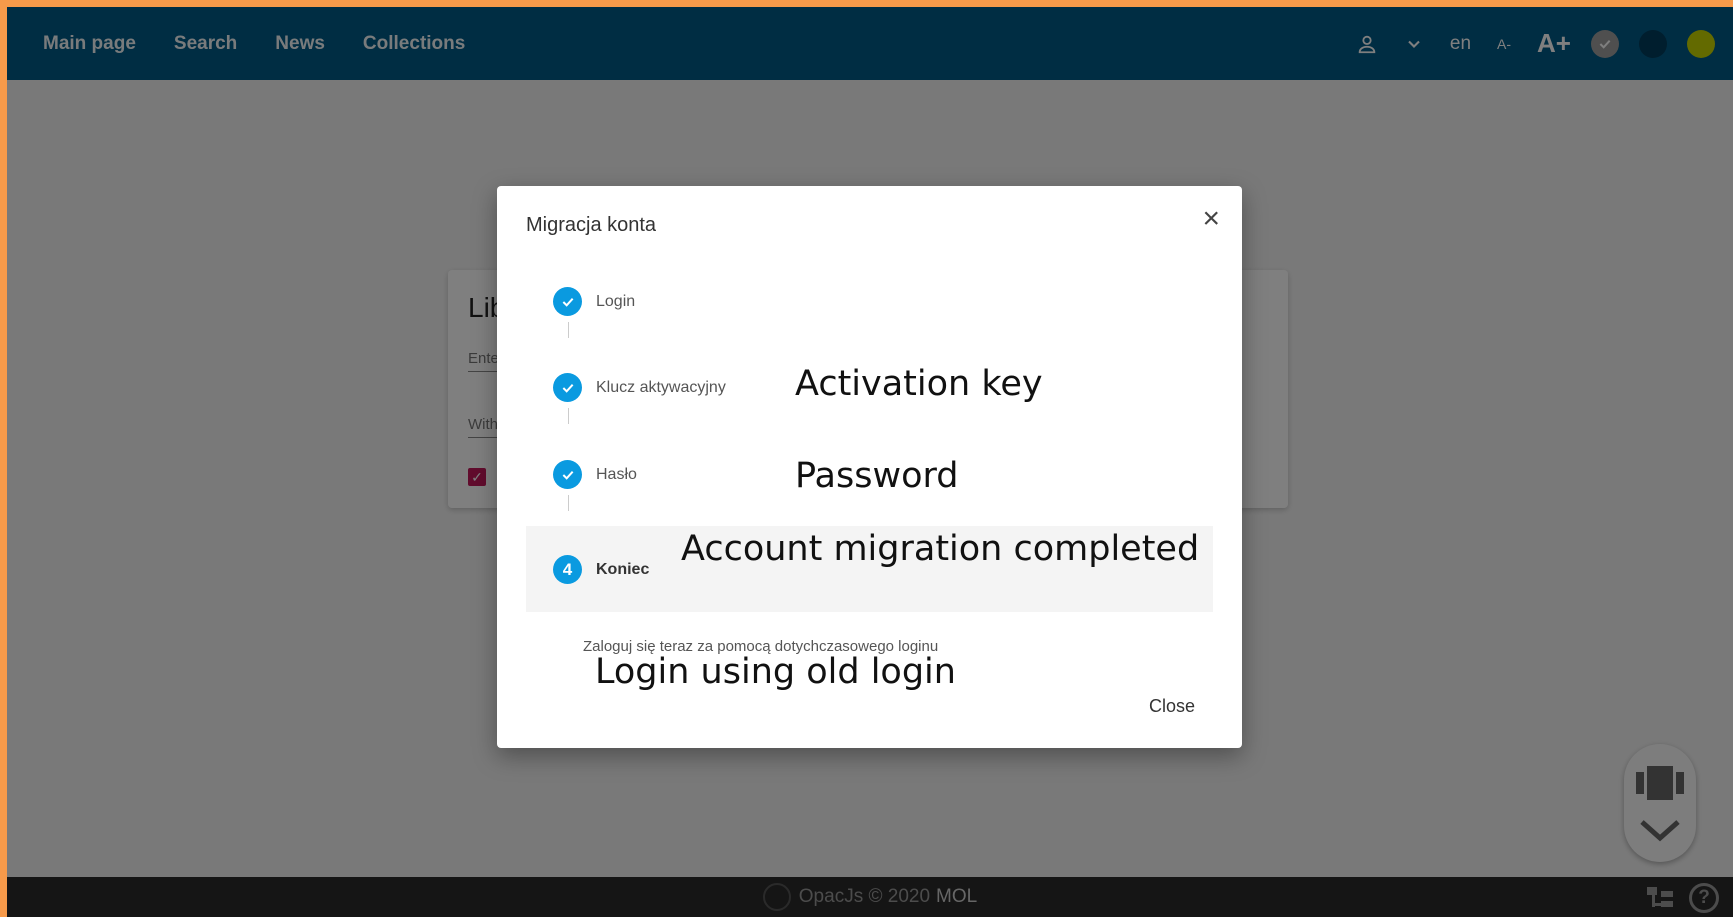 The height and width of the screenshot is (917, 1733). What do you see at coordinates (594, 301) in the screenshot?
I see `step-login: Login` at bounding box center [594, 301].